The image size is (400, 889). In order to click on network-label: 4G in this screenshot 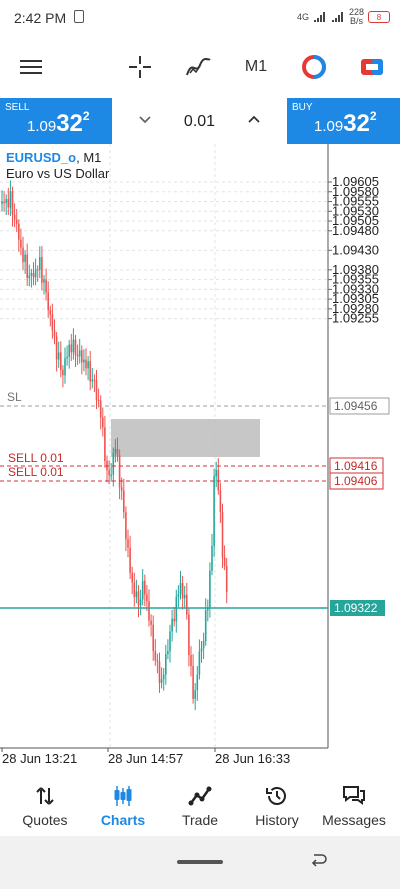, I will do `click(302, 17)`.